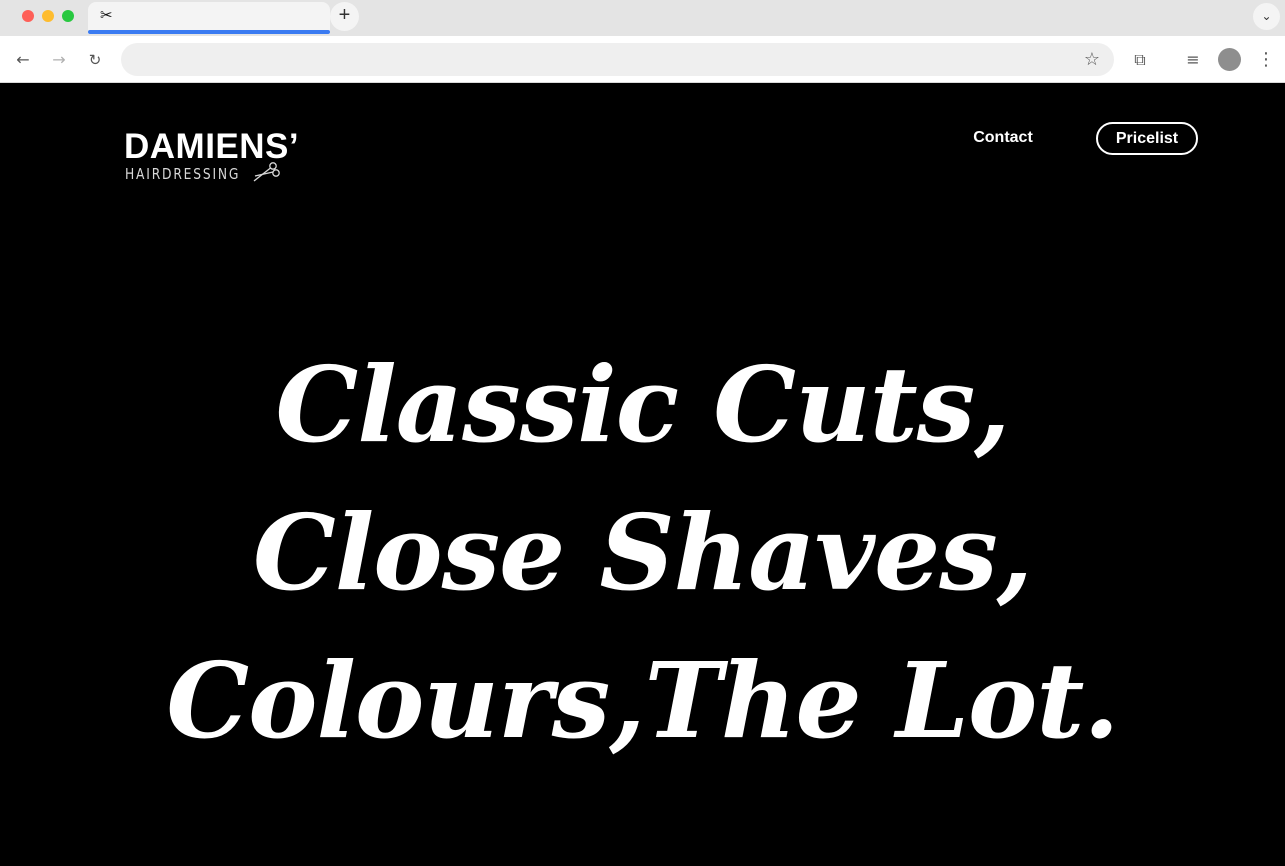 This screenshot has height=866, width=1285. What do you see at coordinates (1266, 16) in the screenshot?
I see `chevron-down-icon: ⌄` at bounding box center [1266, 16].